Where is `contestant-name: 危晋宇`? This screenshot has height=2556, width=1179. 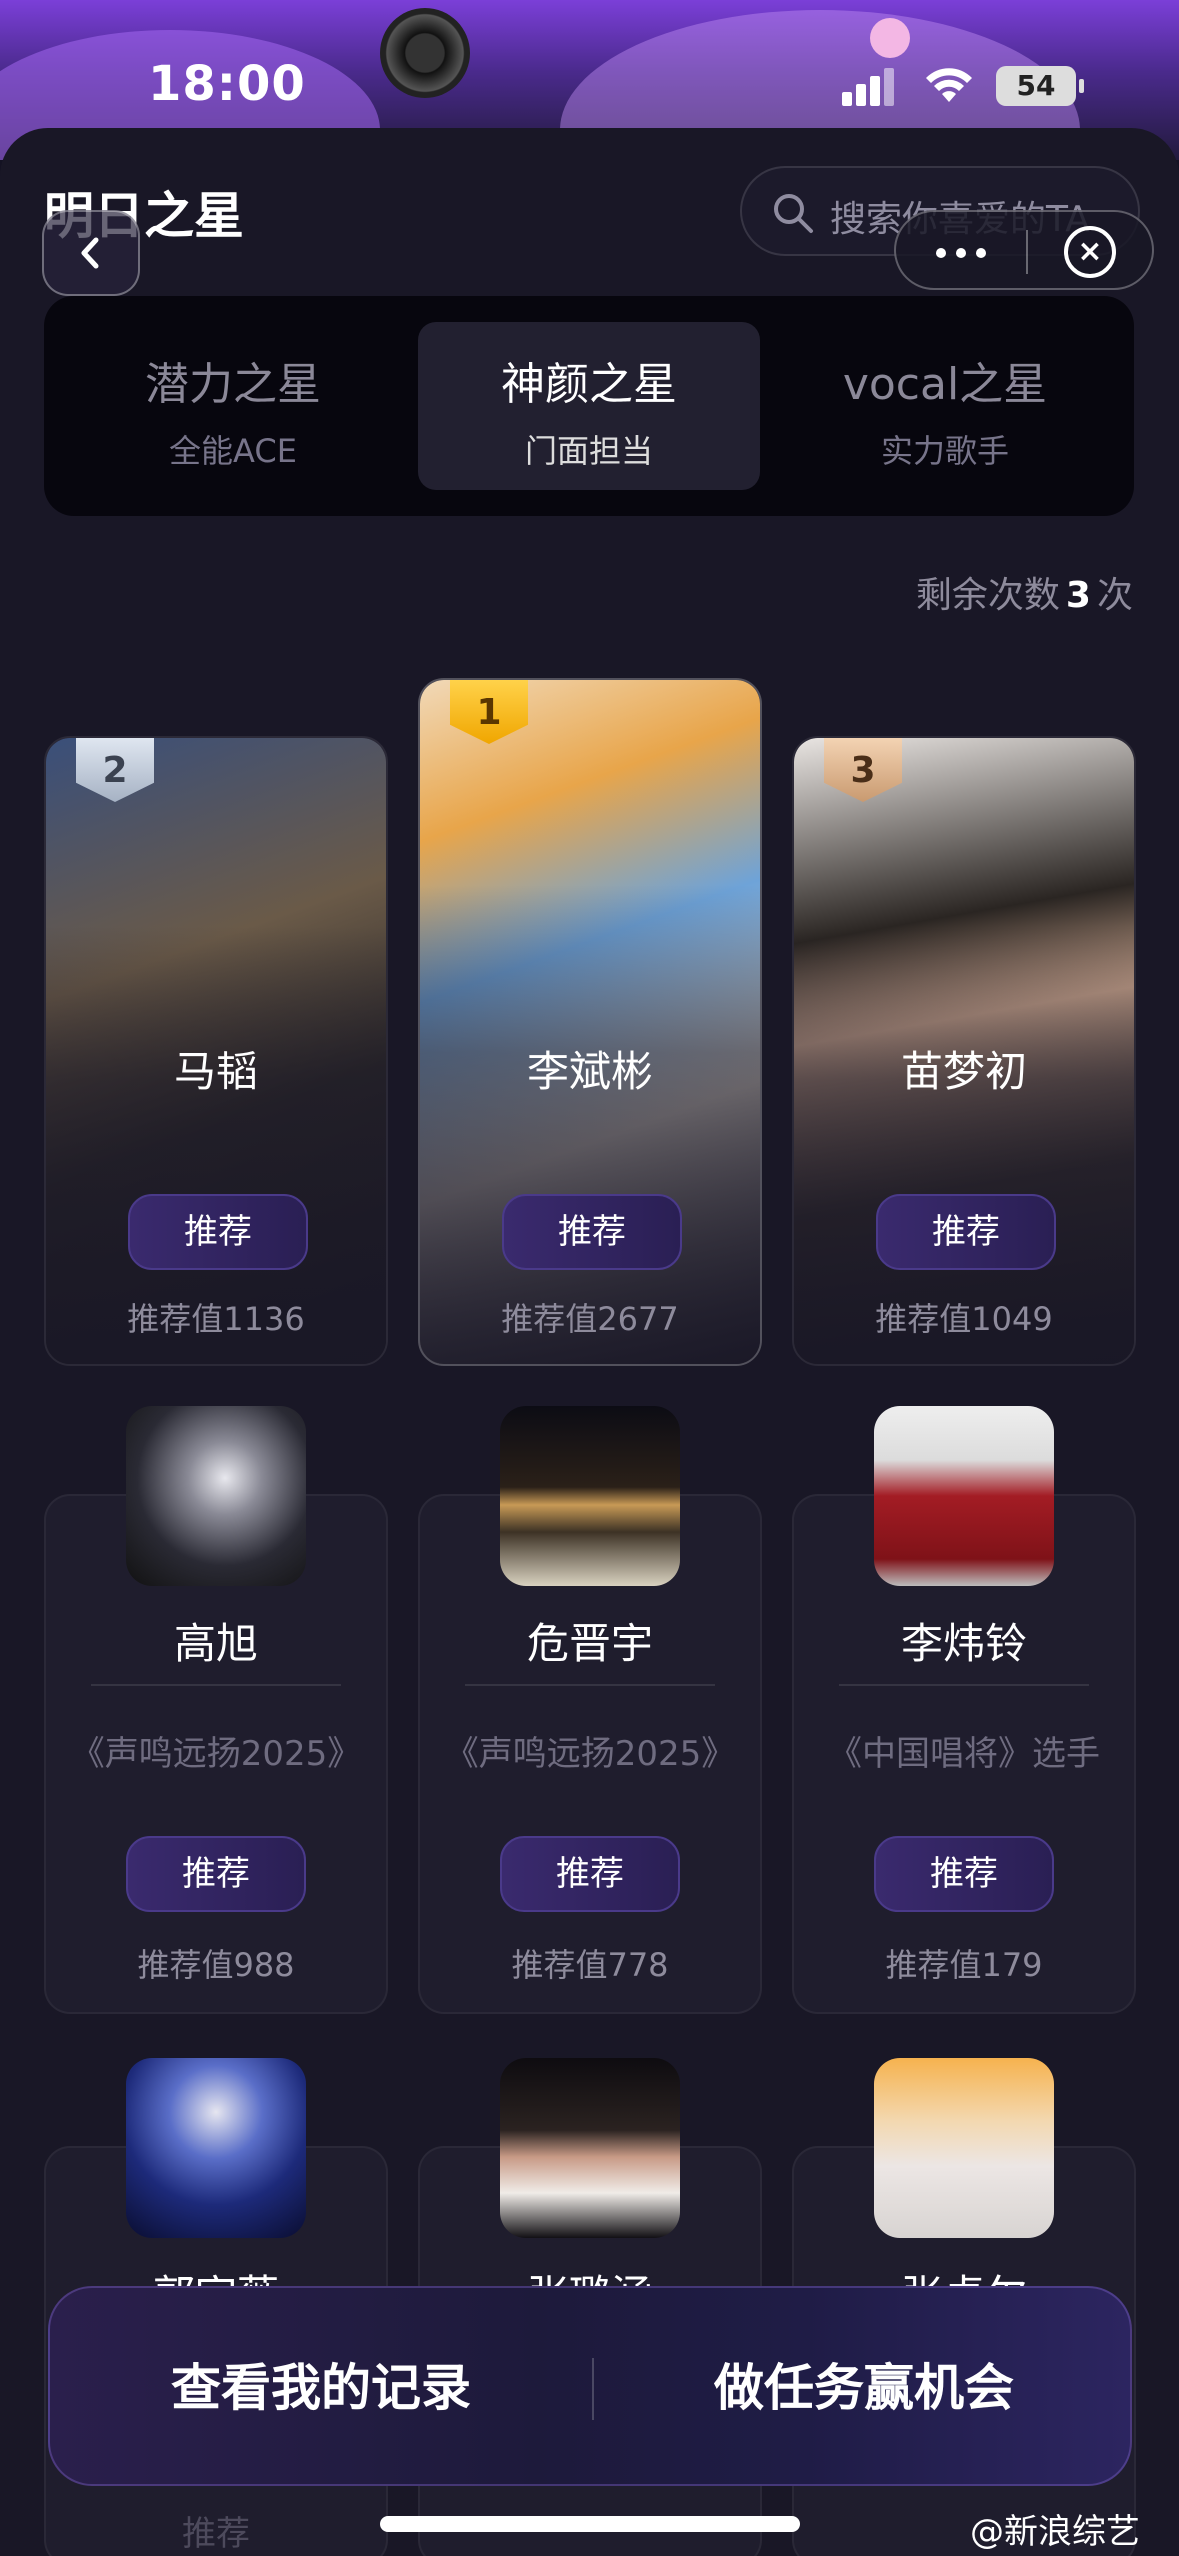 contestant-name: 危晋宇 is located at coordinates (589, 1643).